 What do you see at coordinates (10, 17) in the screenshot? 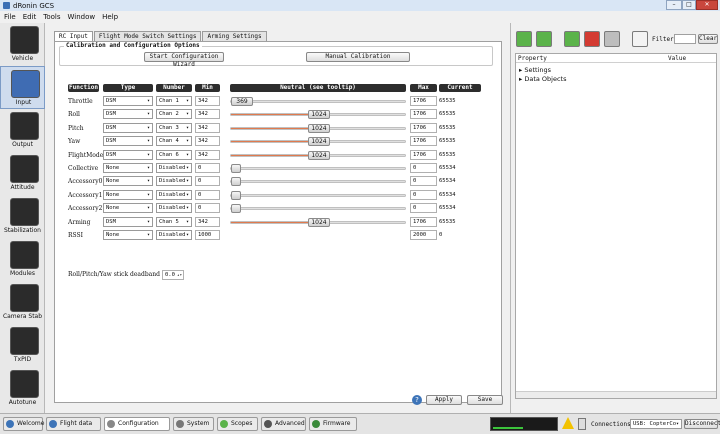
I see `menu-file: File` at bounding box center [10, 17].